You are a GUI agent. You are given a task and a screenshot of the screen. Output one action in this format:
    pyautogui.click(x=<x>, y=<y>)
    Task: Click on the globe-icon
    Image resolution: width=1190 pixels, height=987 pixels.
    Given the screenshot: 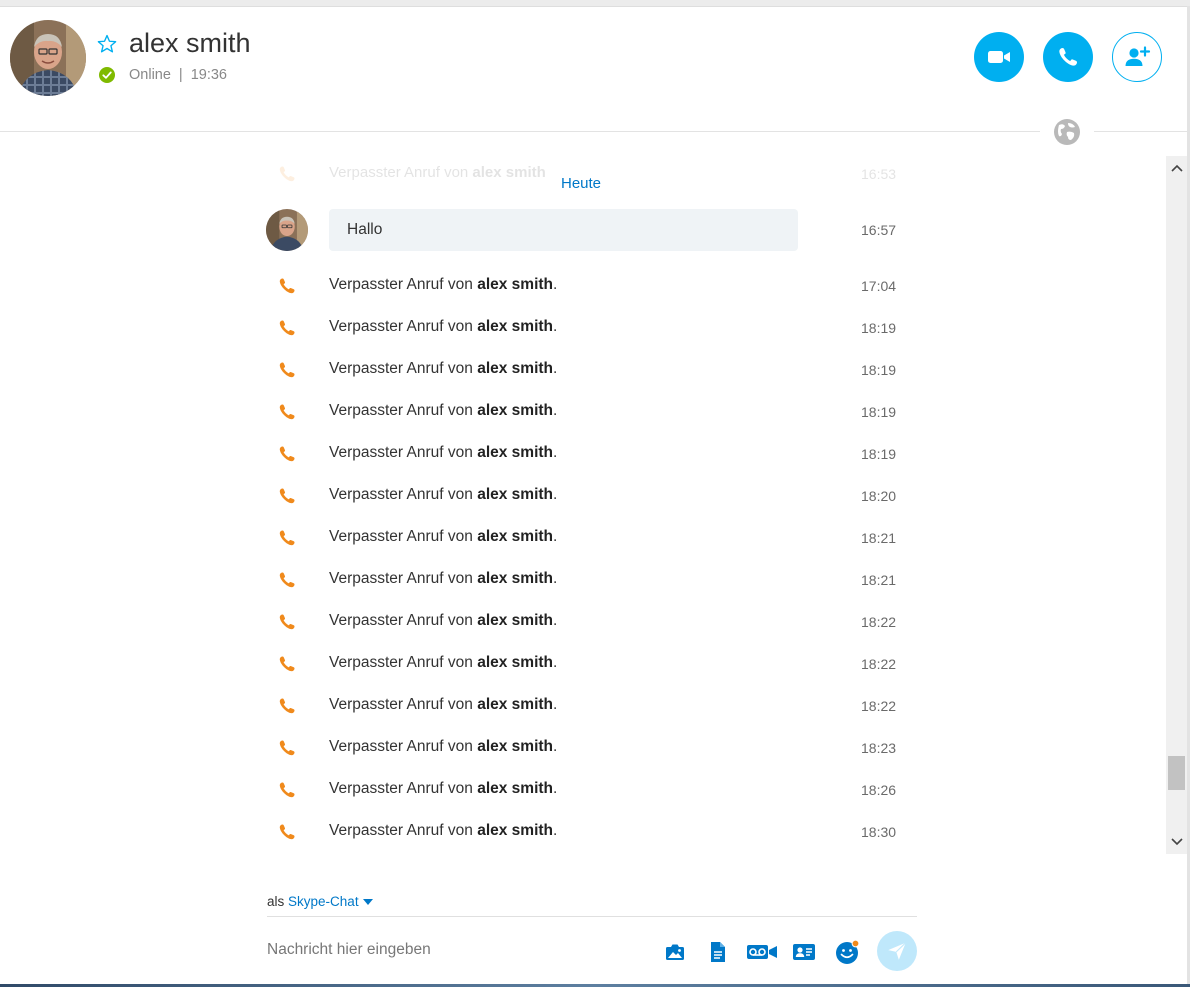 What is the action you would take?
    pyautogui.click(x=1067, y=132)
    